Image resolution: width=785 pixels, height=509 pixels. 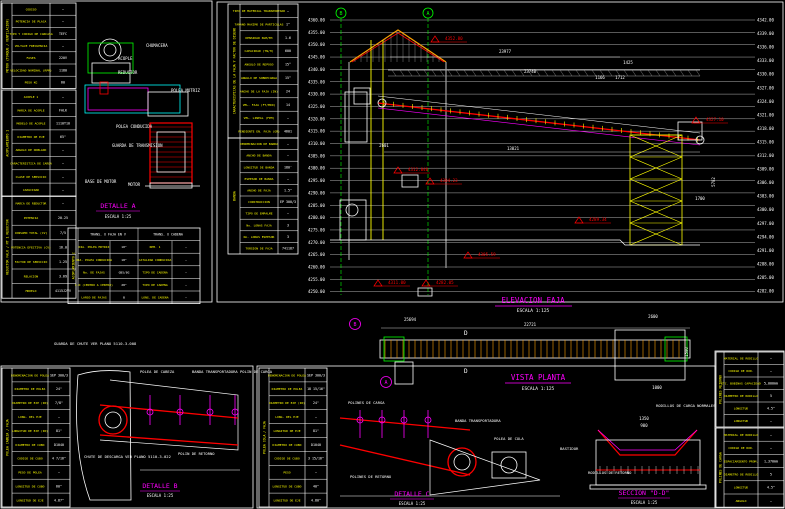 I want to click on table-cell-label: VEL. FAJA (FT/MIN), so click(x=259, y=105).